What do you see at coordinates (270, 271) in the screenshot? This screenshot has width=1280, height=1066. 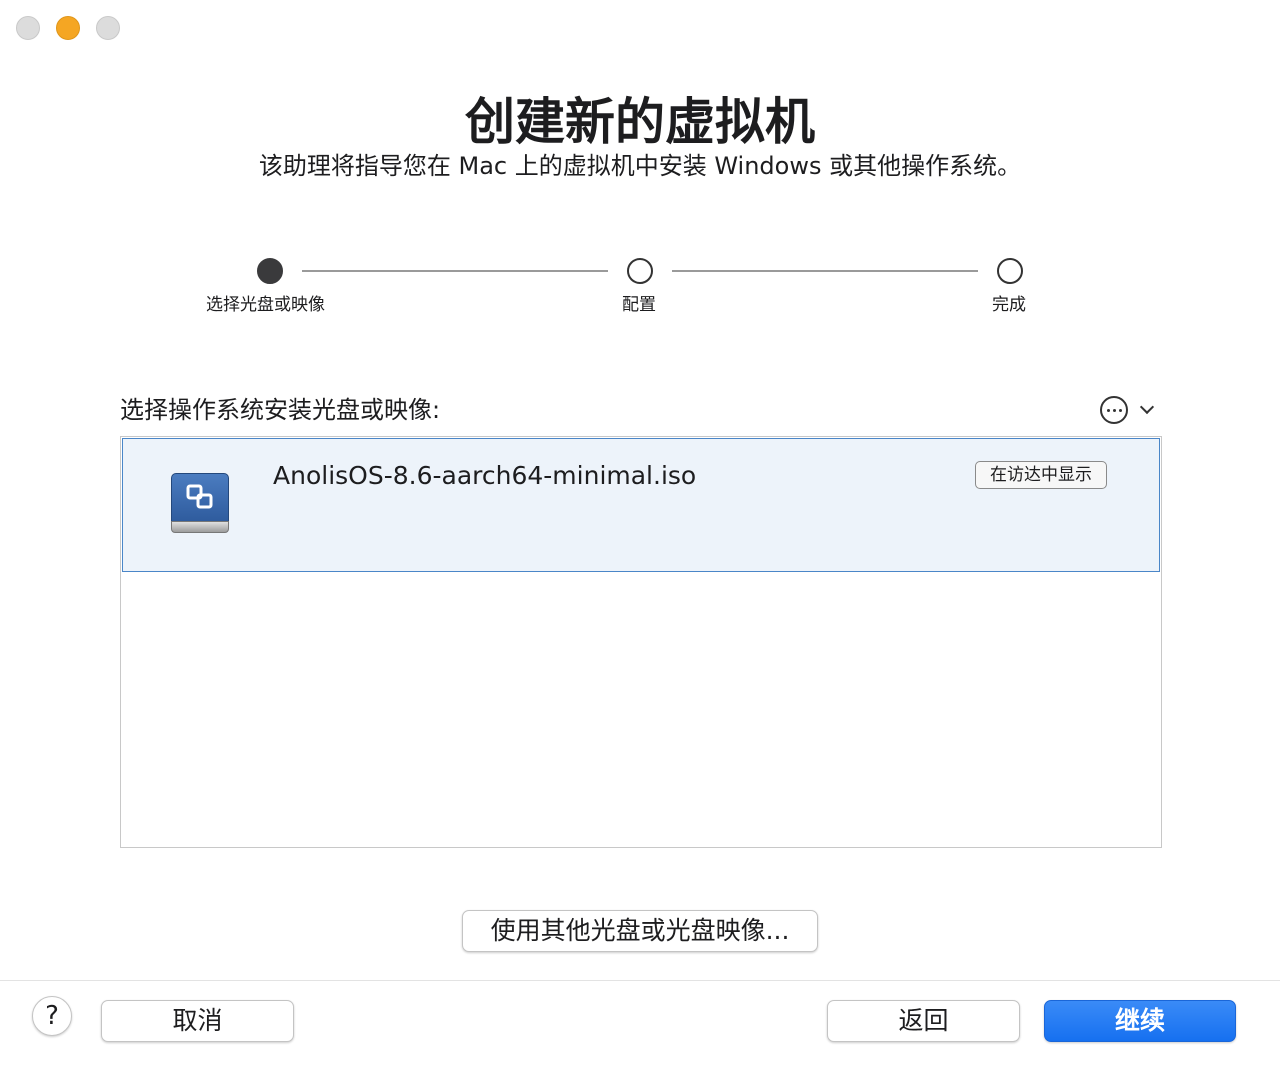 I see `step-dot-select-media` at bounding box center [270, 271].